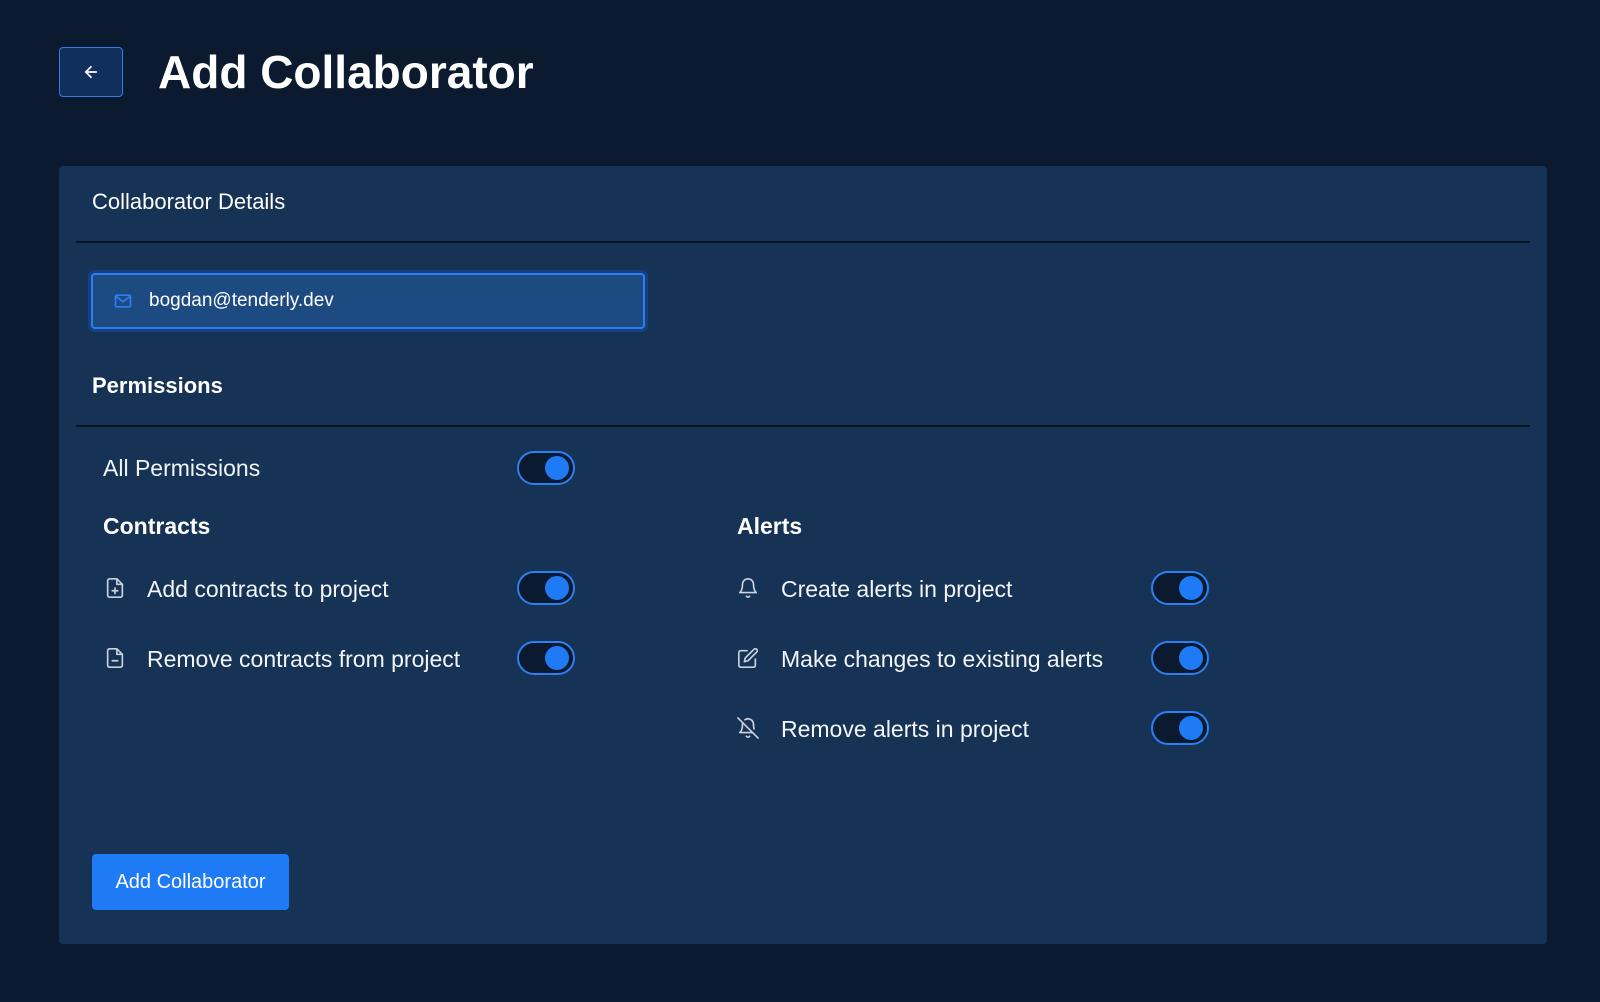  Describe the element at coordinates (182, 468) in the screenshot. I see `all-permissions-label: All Permissions` at that location.